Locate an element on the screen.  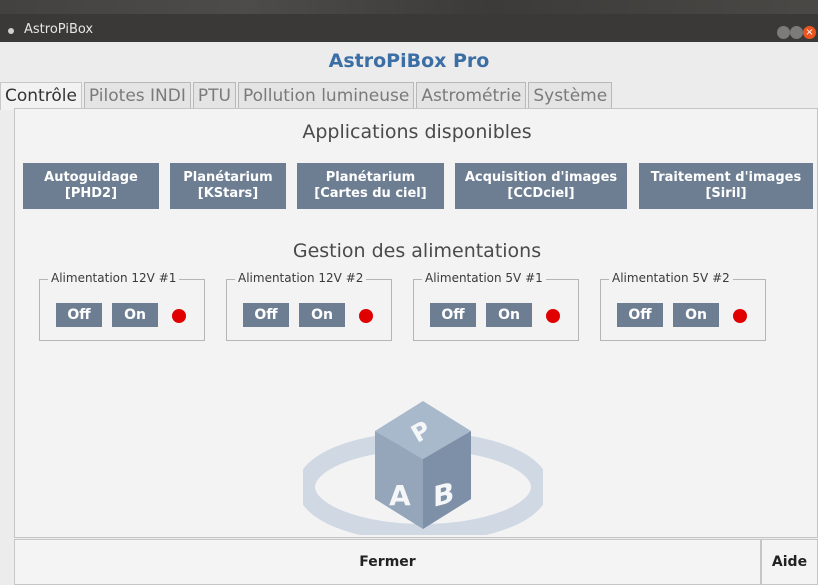
footer-bar: Fermer Aide is located at coordinates (409, 562).